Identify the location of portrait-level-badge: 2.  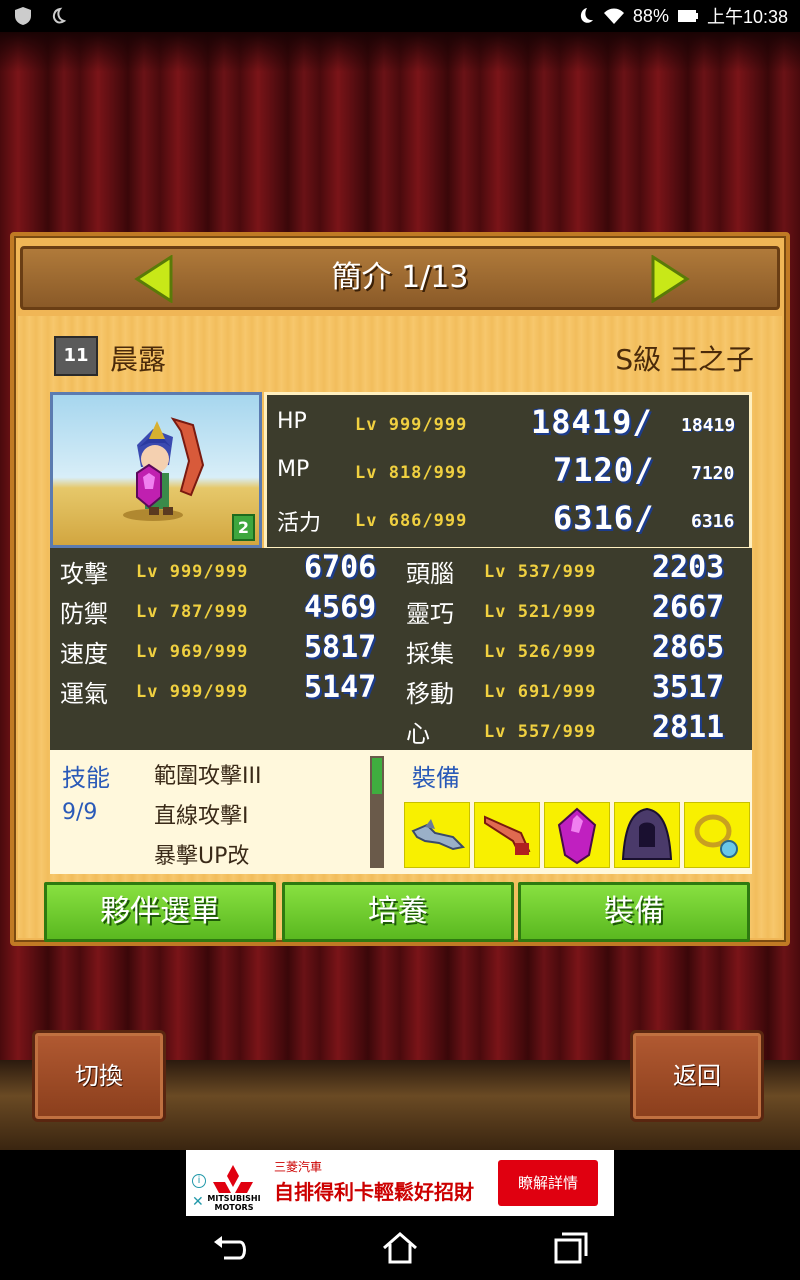
(243, 527).